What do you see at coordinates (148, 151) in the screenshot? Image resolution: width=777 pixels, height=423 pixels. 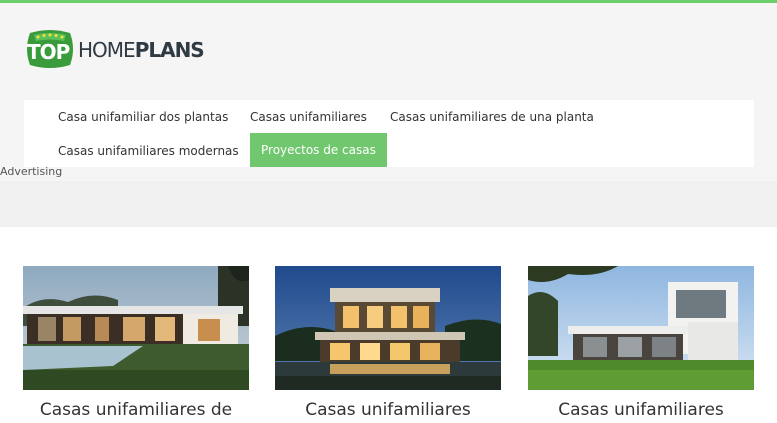 I see `nav-item-casas-unifamiliares-modernas: Casas unifamiliares modernas` at bounding box center [148, 151].